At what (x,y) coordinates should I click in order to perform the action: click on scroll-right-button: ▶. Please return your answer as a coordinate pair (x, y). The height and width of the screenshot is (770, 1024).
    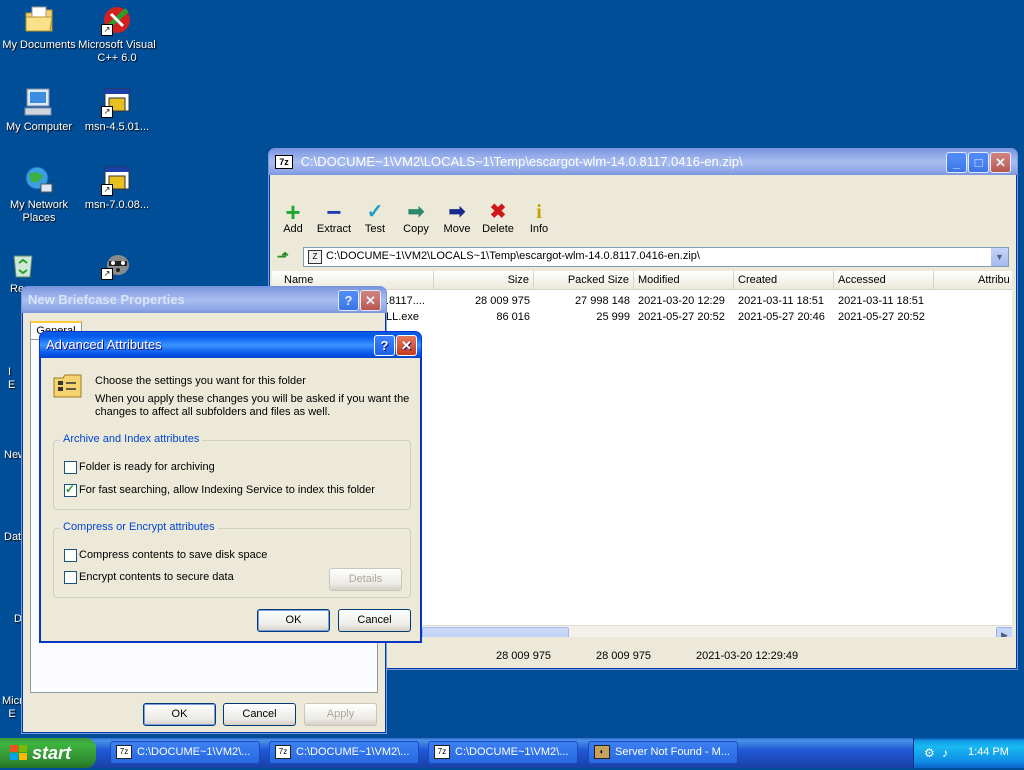
    Looking at the image, I should click on (1004, 632).